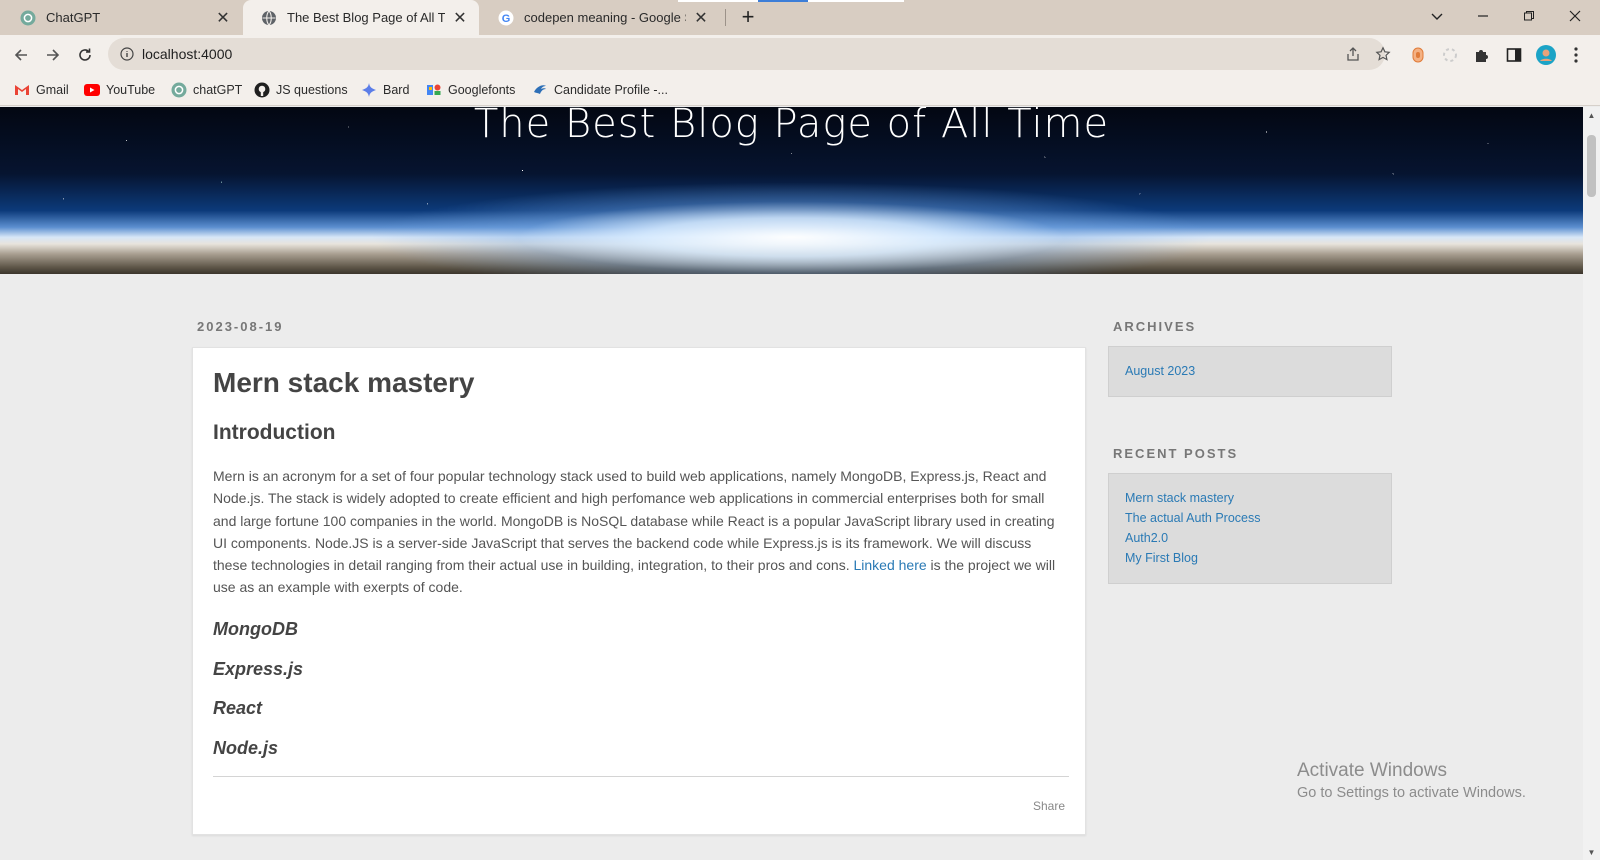 This screenshot has height=860, width=1600. Describe the element at coordinates (1383, 54) in the screenshot. I see `bookmark-star-icon` at that location.